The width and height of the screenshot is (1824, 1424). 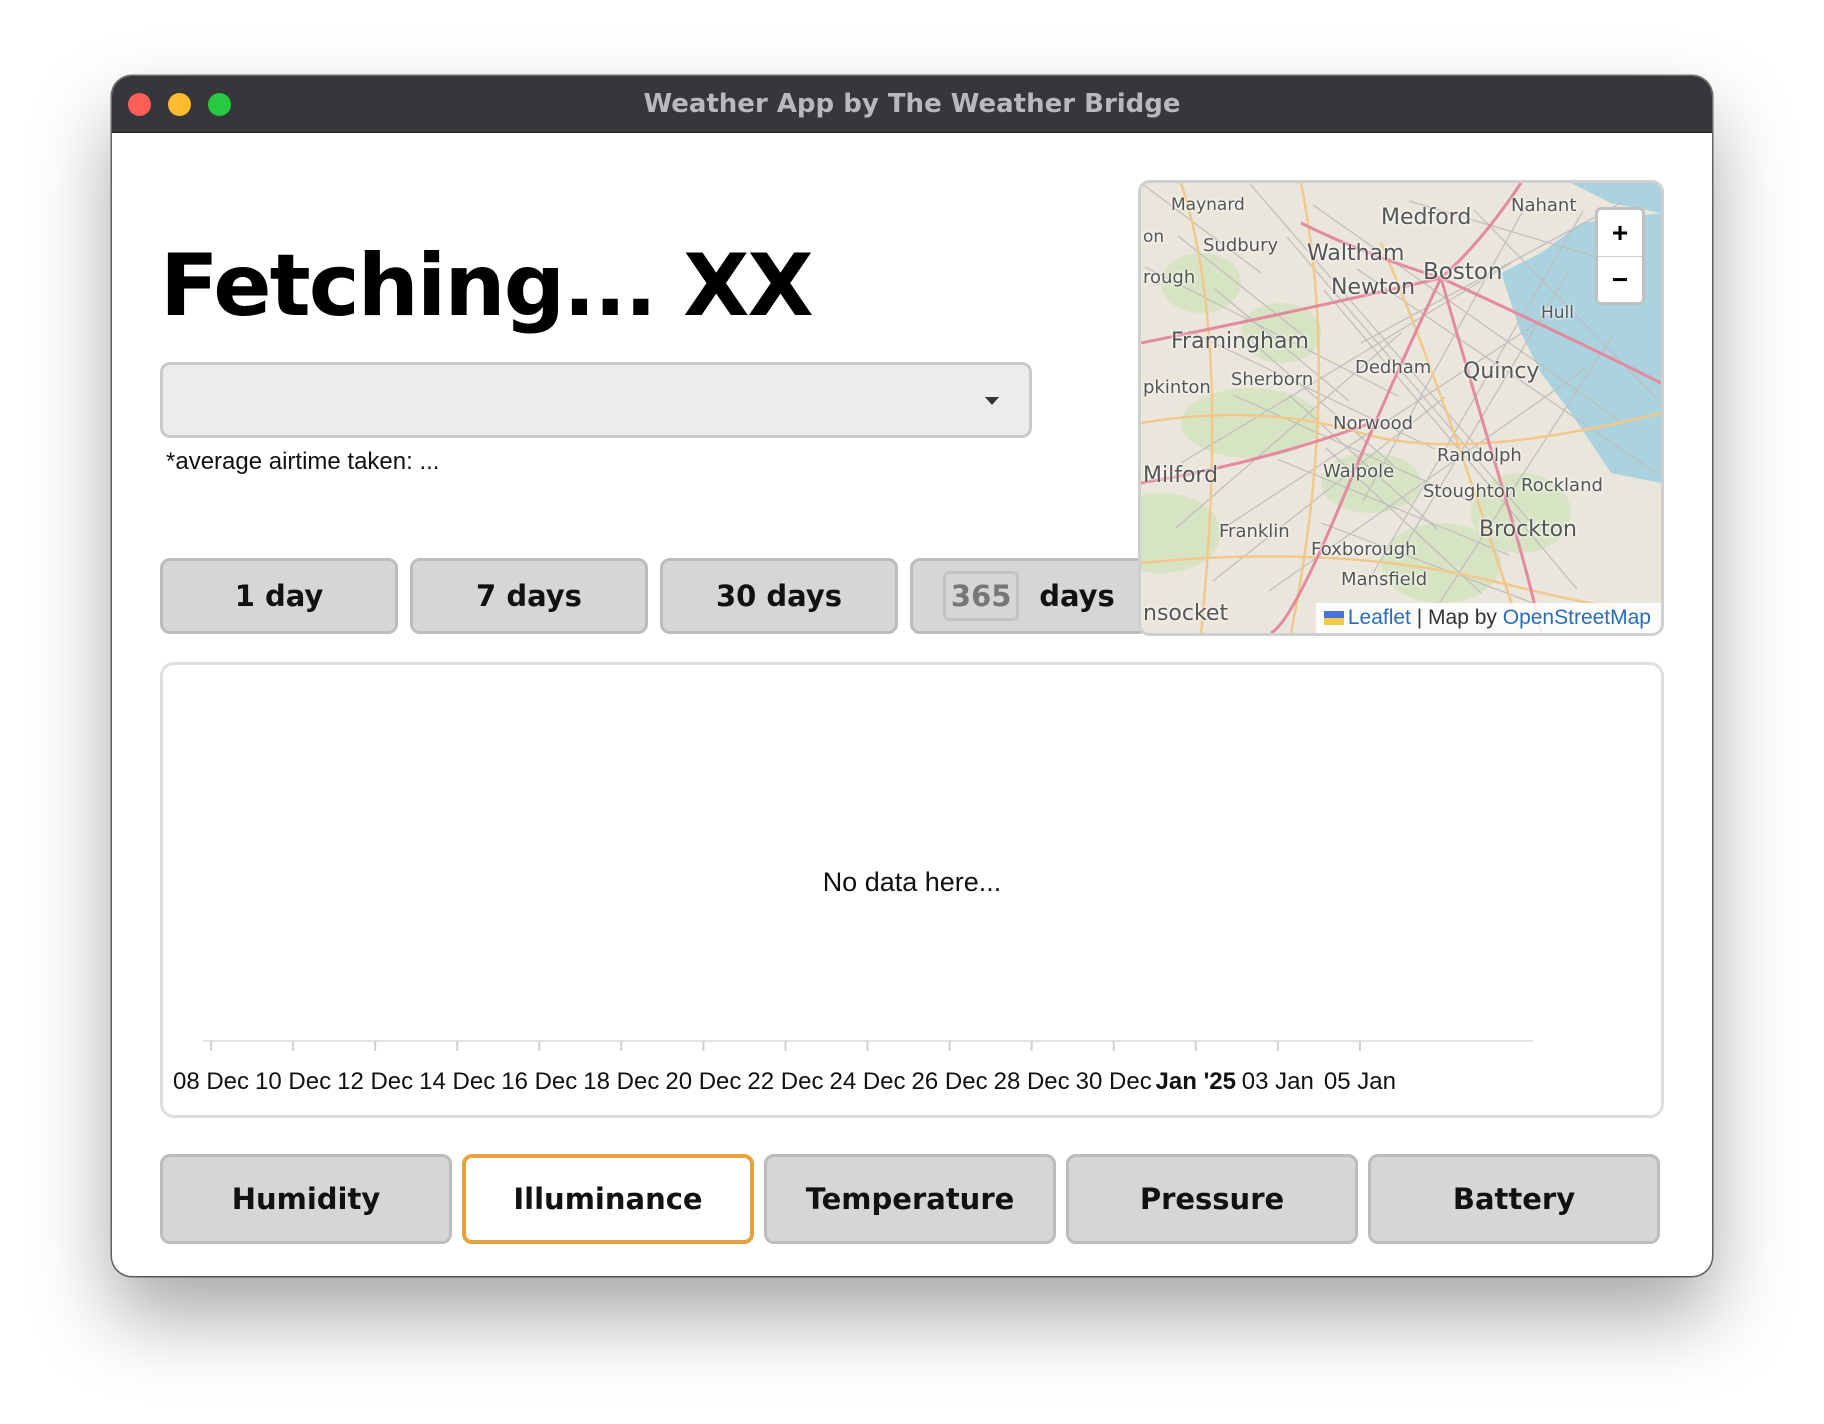 I want to click on x-tick-label: Jan '25, so click(x=1196, y=1081).